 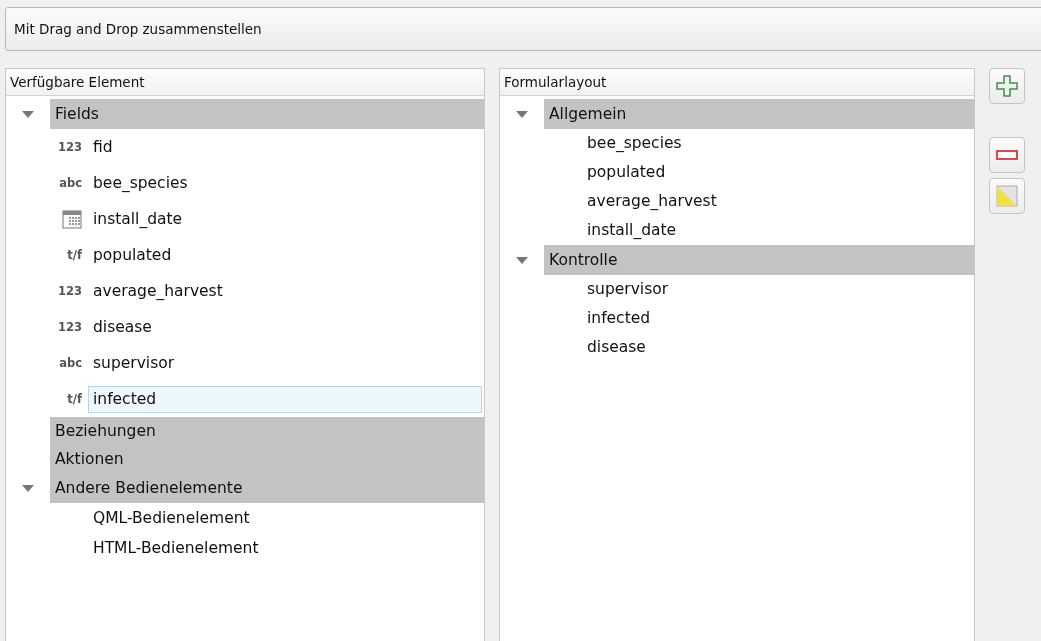 What do you see at coordinates (103, 147) in the screenshot?
I see `tree-item: fid` at bounding box center [103, 147].